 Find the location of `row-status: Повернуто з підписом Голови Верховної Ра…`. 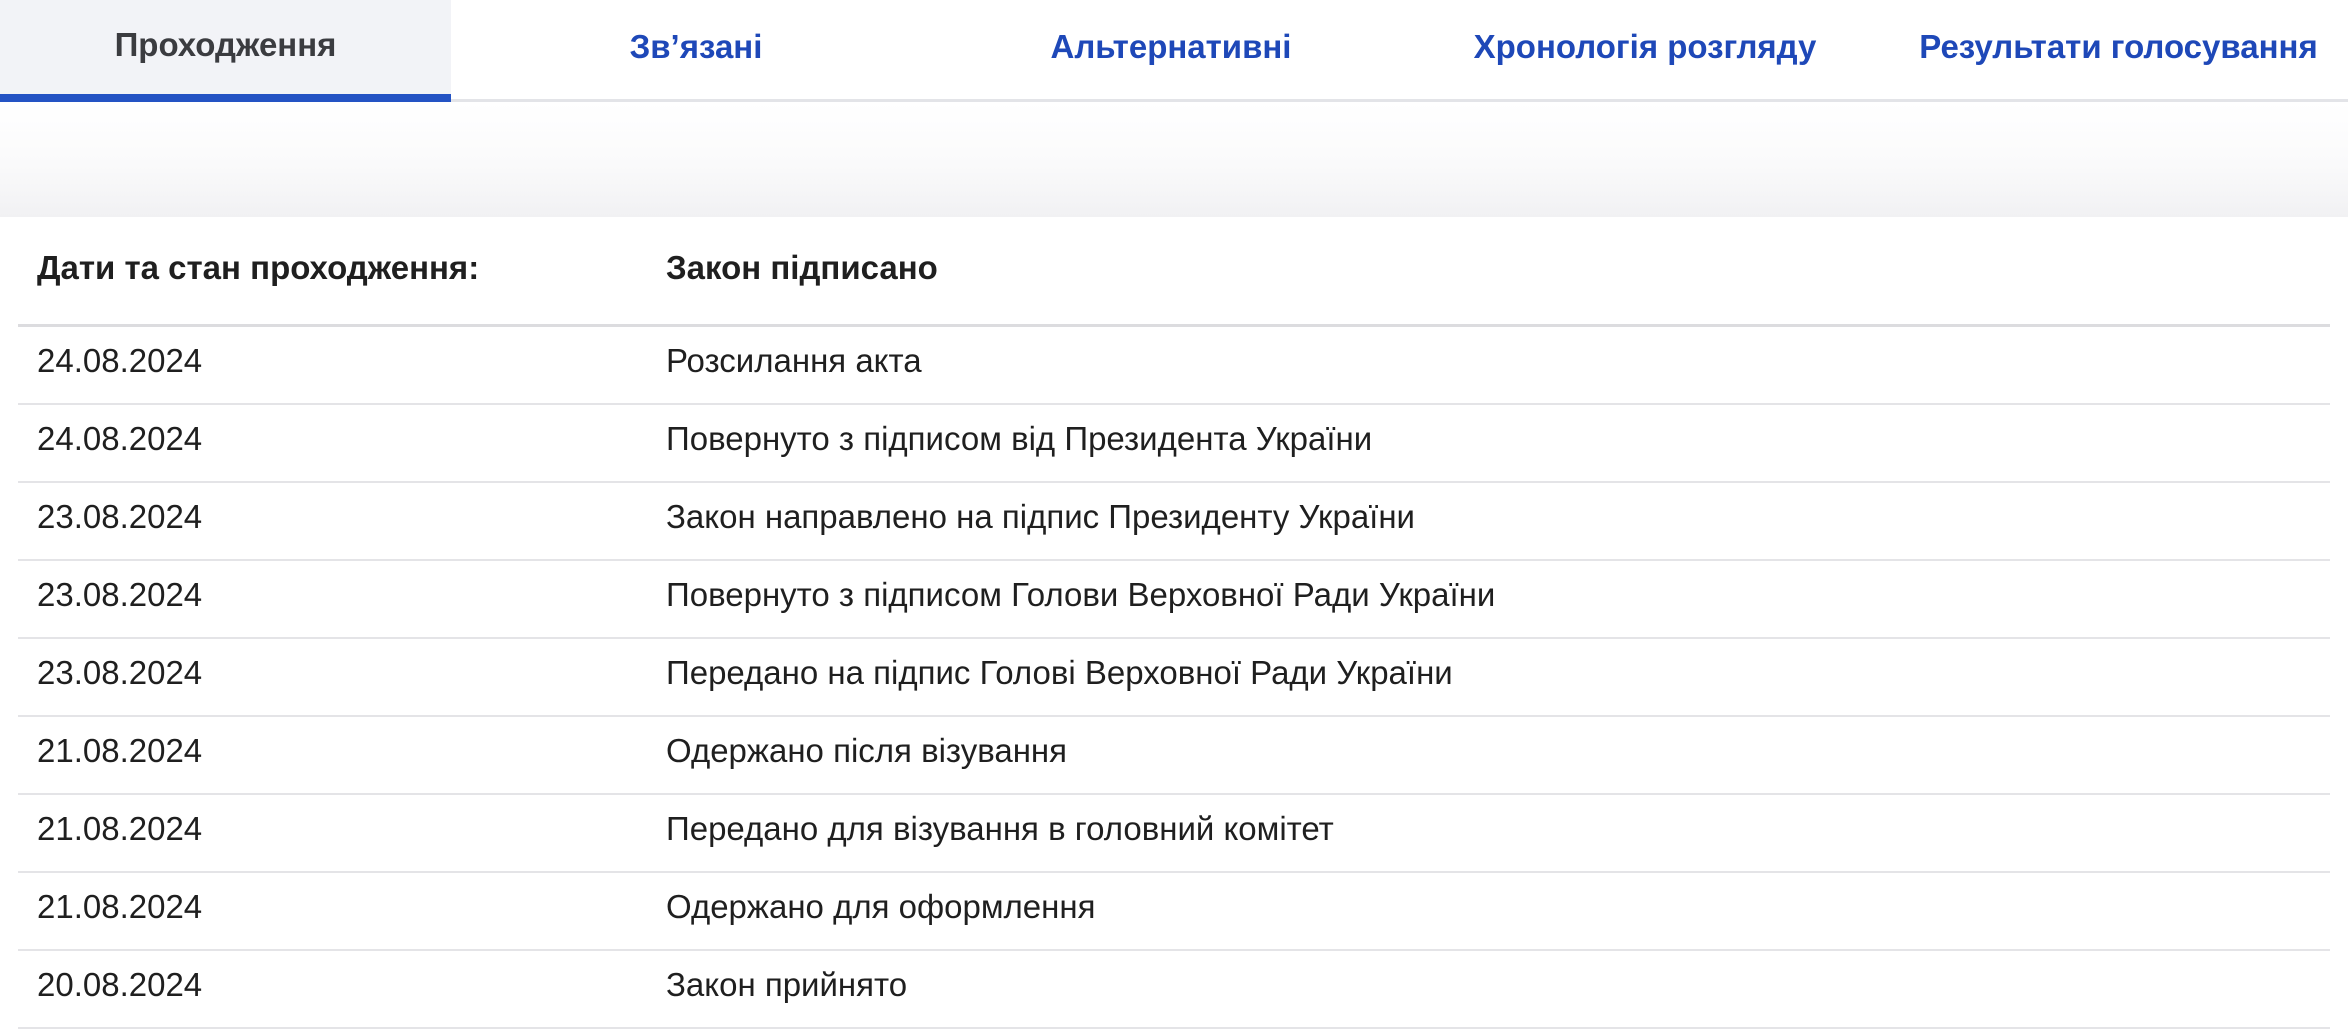

row-status: Повернуто з підписом Голови Верховної Ра… is located at coordinates (1081, 594).